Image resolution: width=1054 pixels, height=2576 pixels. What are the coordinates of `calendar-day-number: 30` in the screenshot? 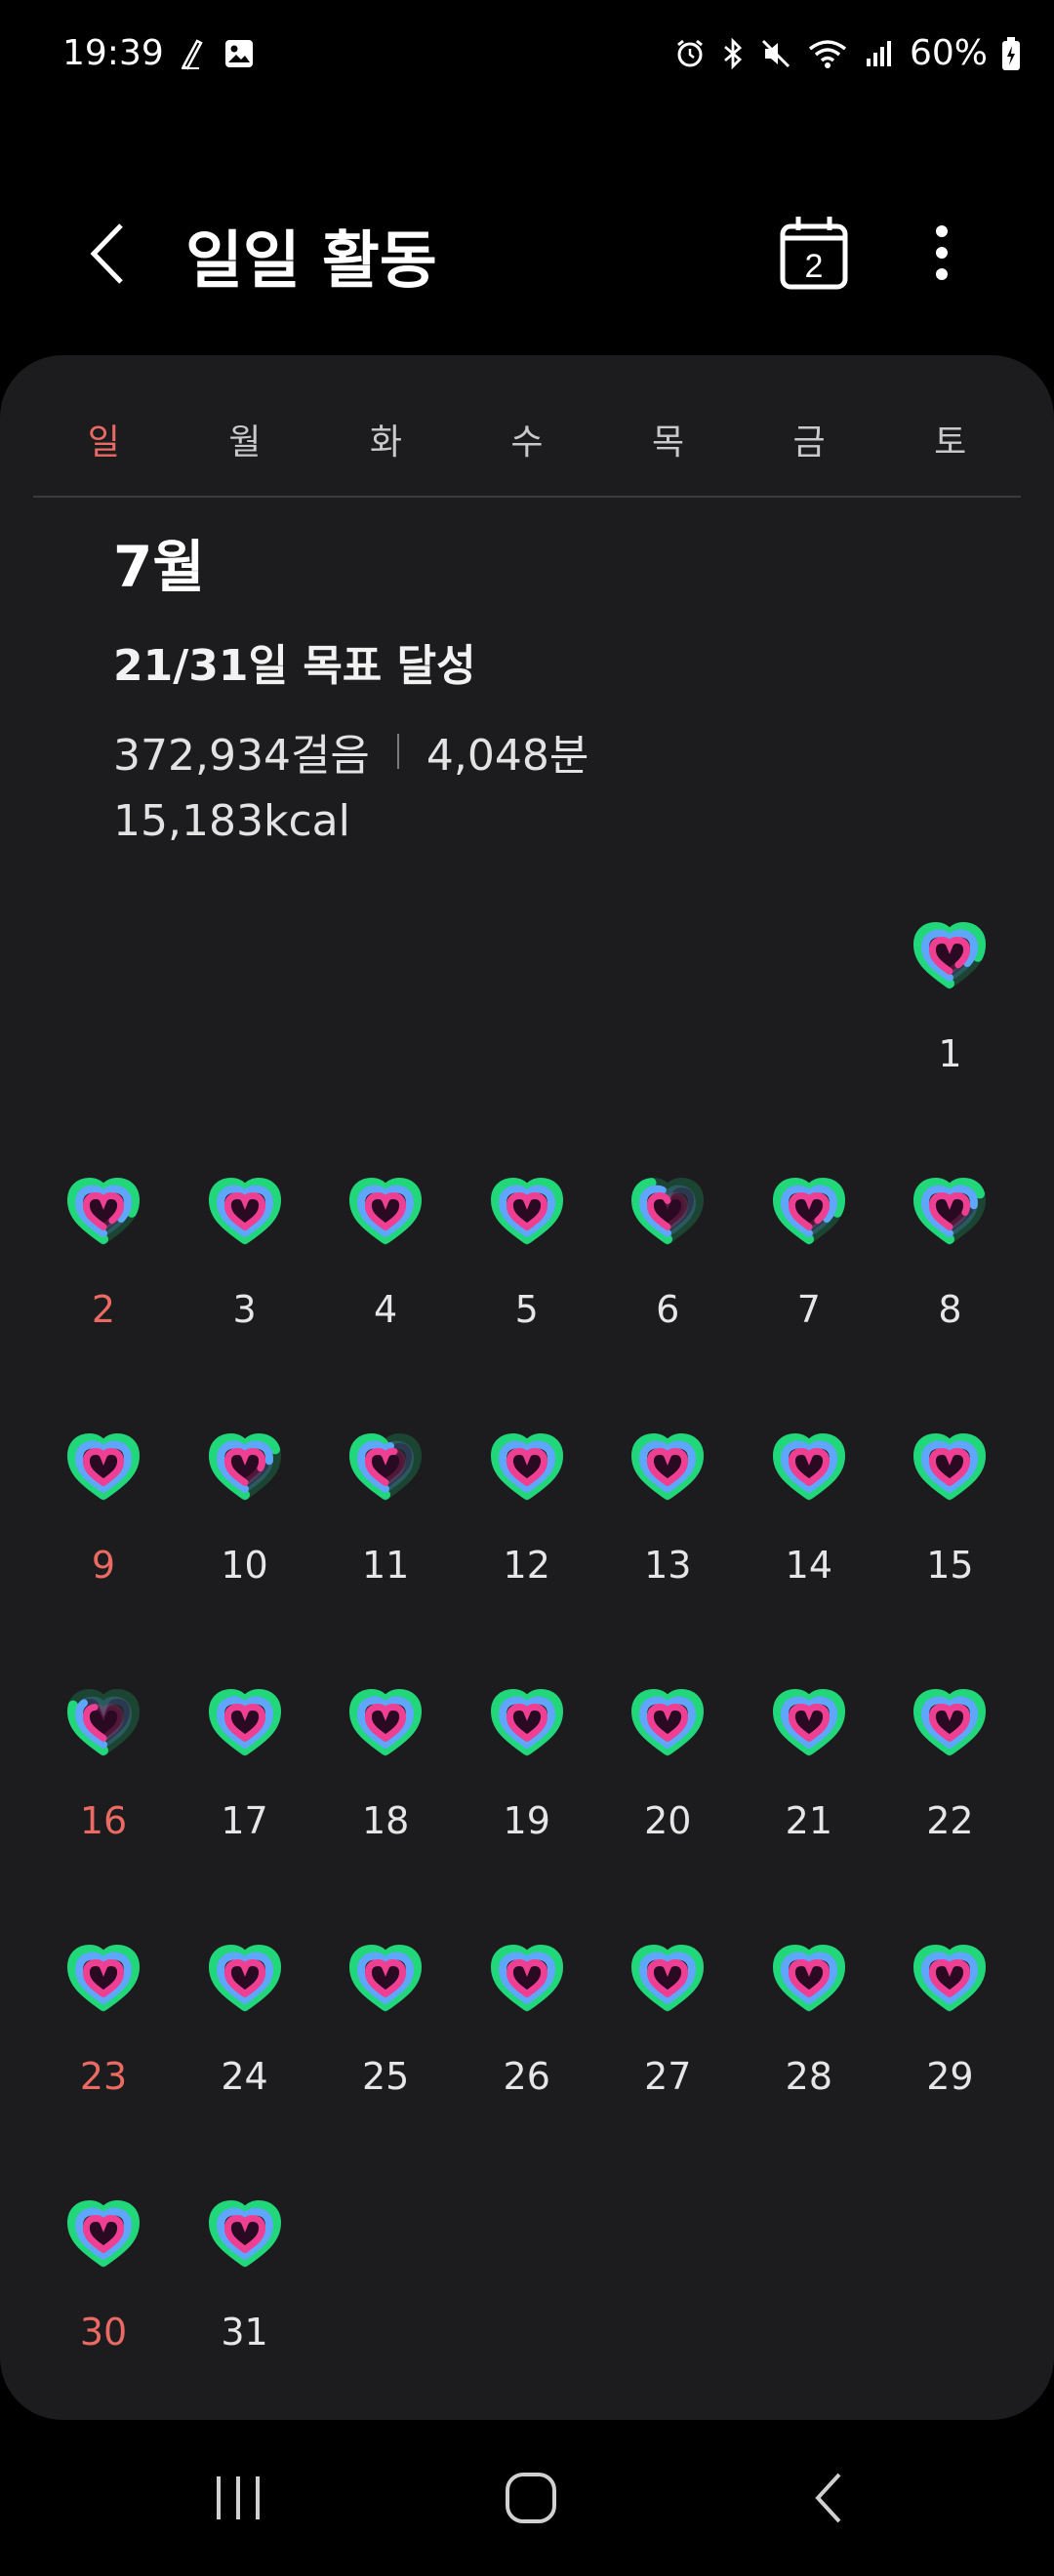 It's located at (103, 2332).